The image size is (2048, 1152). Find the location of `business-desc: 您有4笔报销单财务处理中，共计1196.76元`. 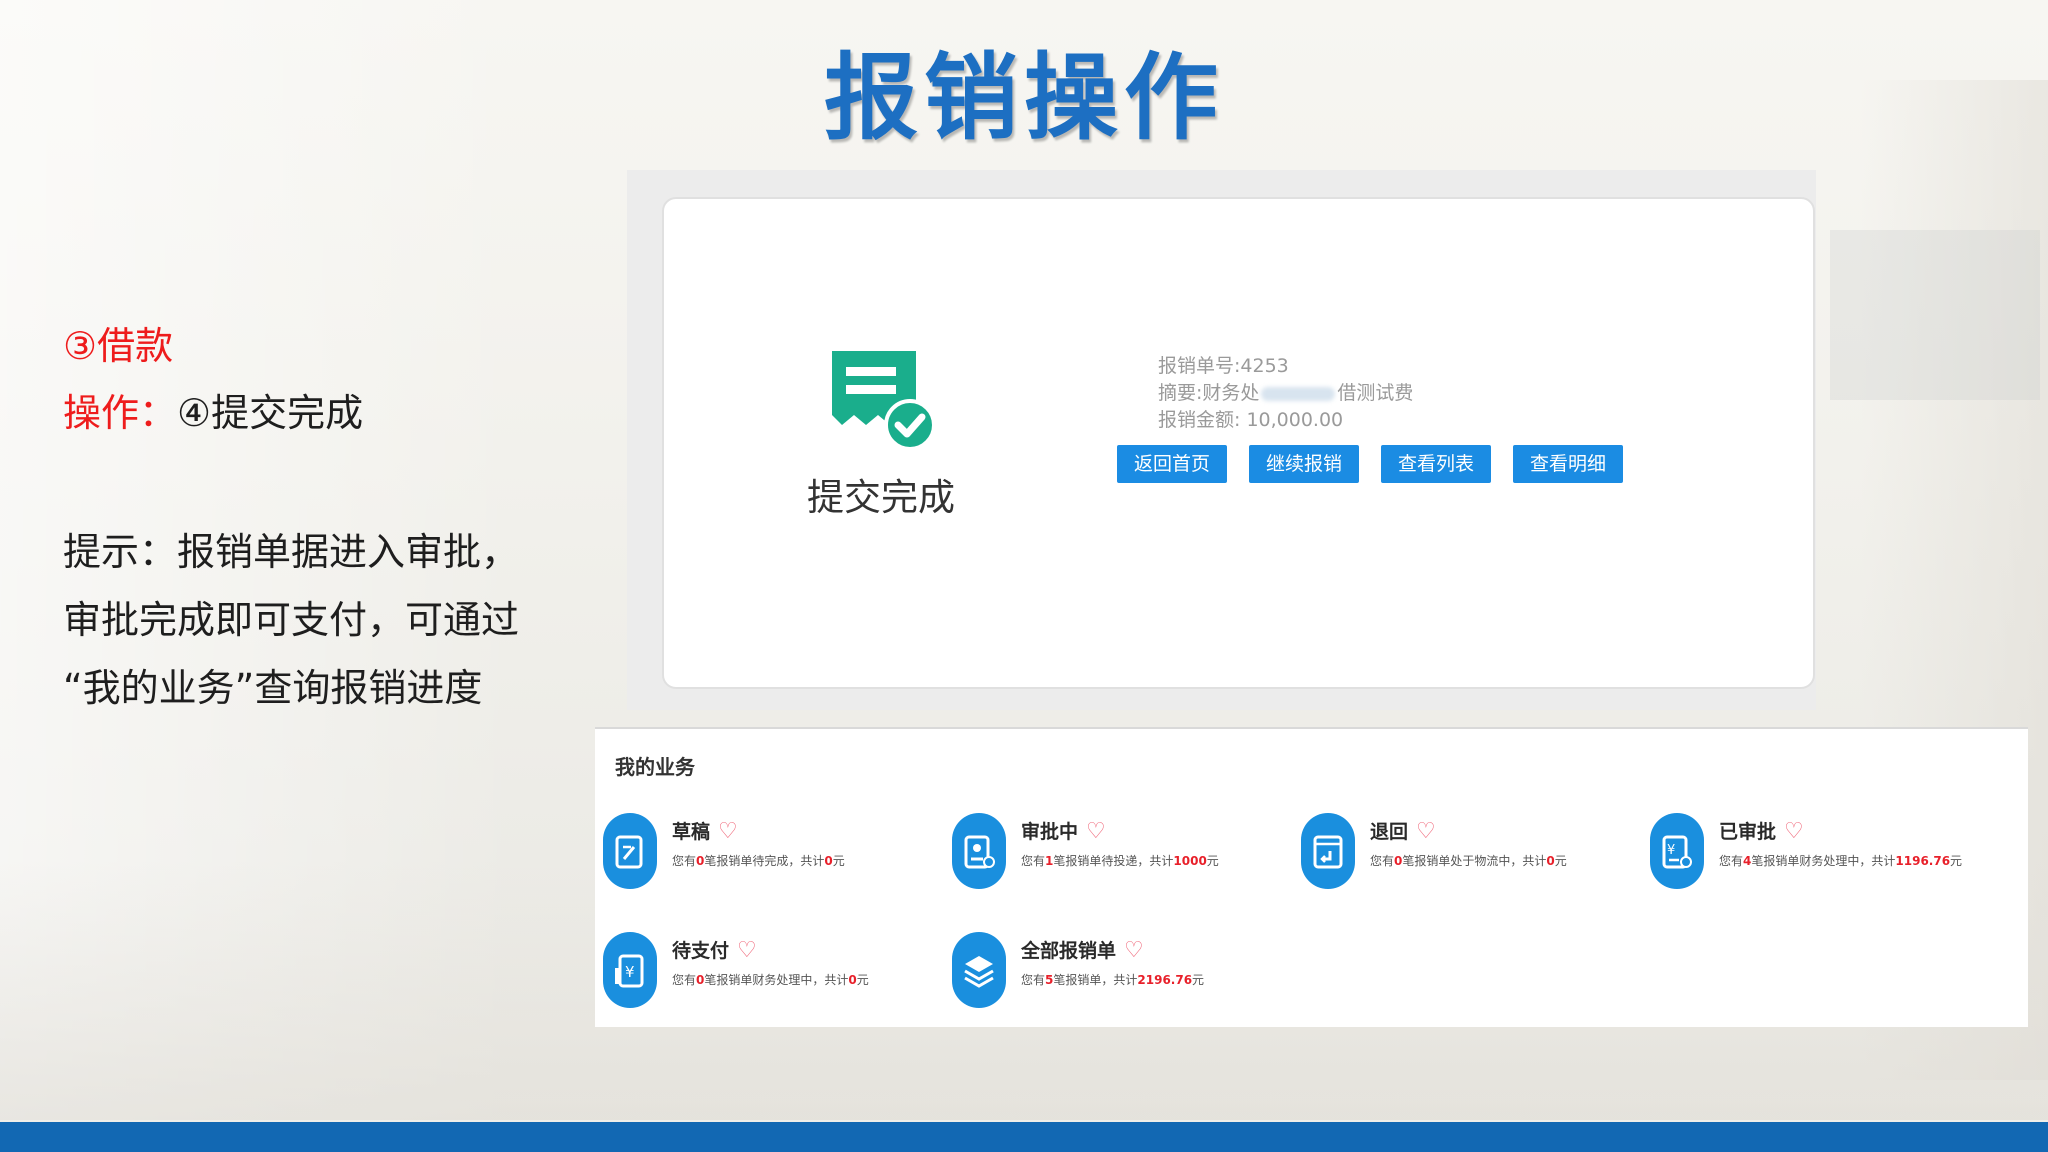

business-desc: 您有4笔报销单财务处理中，共计1196.76元 is located at coordinates (1841, 861).